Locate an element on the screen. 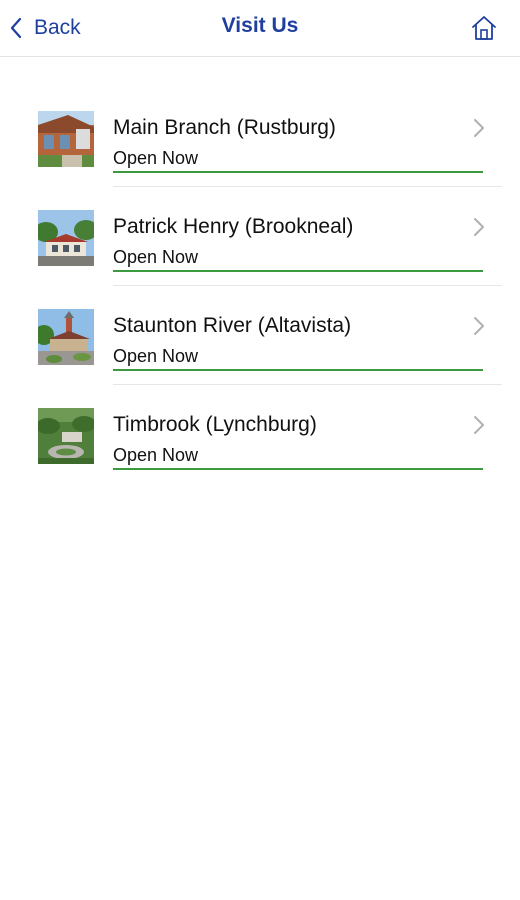  branch-row-main: Main Branch (Rustburg) Open Now is located at coordinates (260, 137).